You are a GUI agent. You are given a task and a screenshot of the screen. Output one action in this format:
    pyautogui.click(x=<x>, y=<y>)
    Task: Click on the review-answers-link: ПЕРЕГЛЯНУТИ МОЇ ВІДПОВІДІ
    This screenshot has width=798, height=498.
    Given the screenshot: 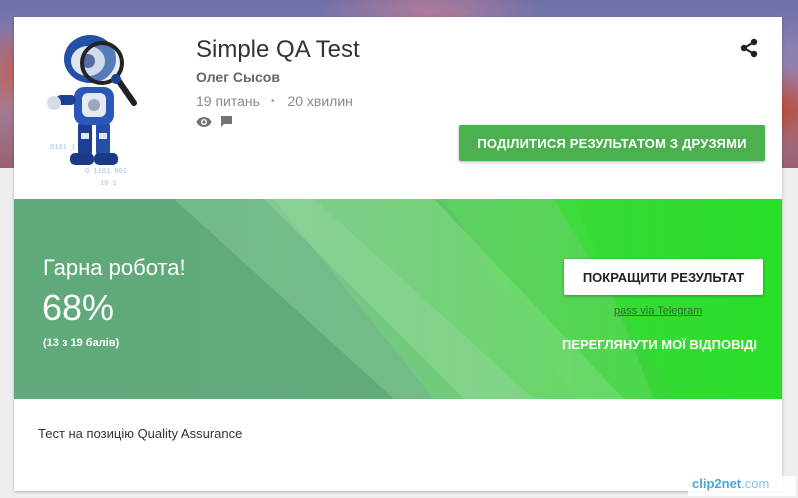 What is the action you would take?
    pyautogui.click(x=659, y=344)
    